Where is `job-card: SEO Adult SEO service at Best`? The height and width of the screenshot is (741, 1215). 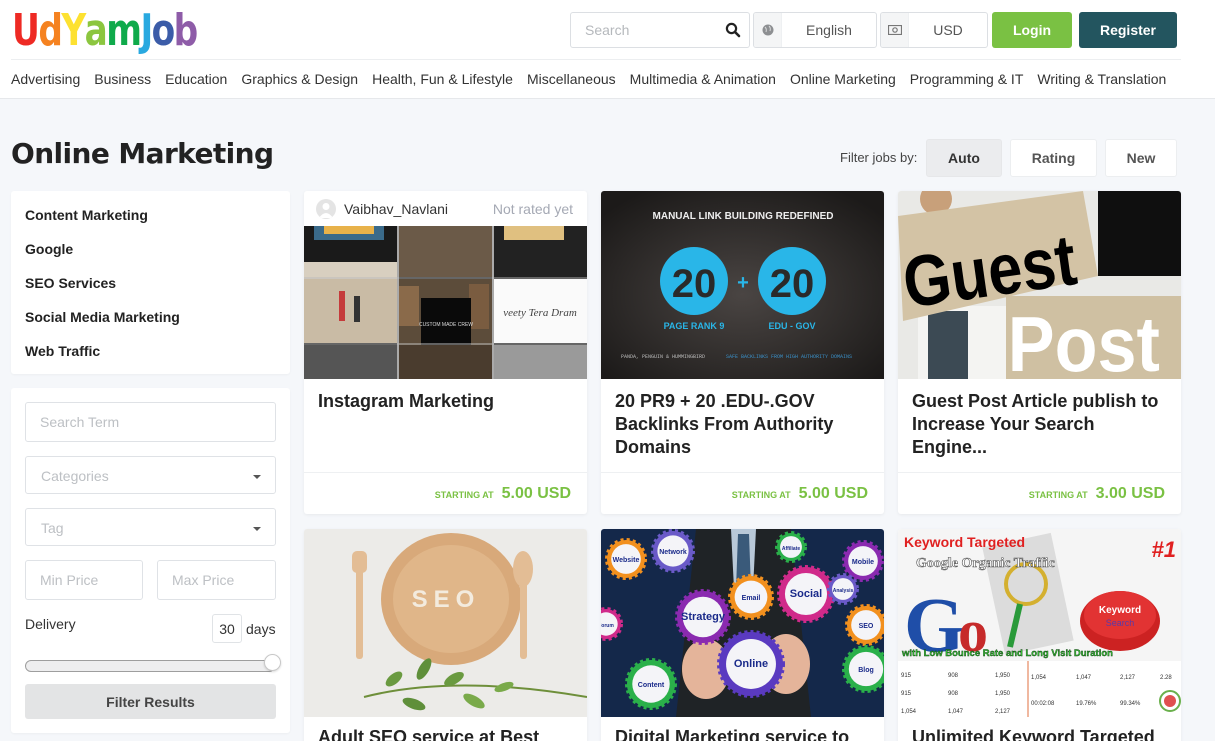
job-card: SEO Adult SEO service at Best is located at coordinates (445, 635).